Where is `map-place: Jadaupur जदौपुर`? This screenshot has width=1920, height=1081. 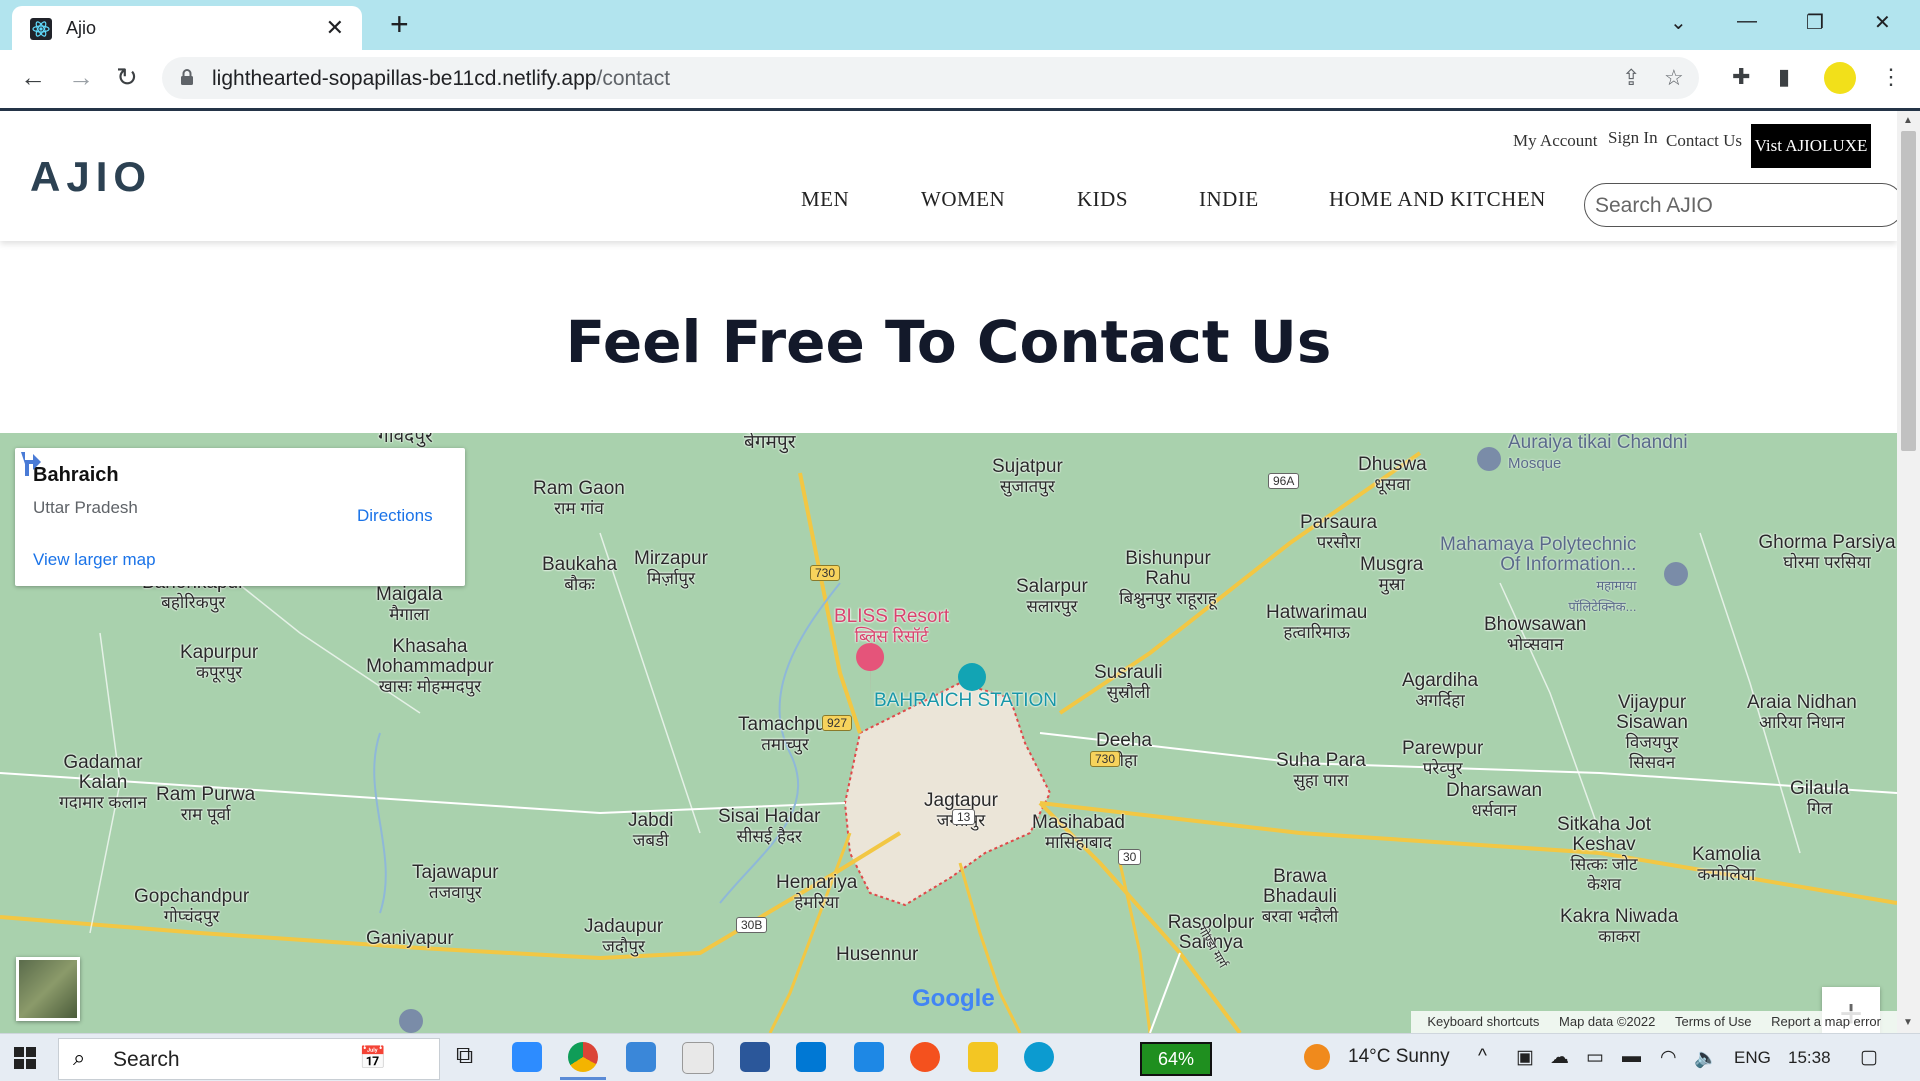 map-place: Jadaupur जदौपुर is located at coordinates (624, 936).